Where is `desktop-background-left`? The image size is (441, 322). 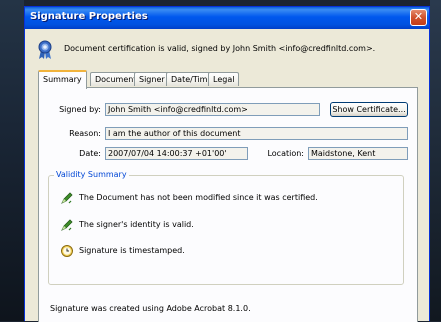 desktop-background-left is located at coordinates (12, 160).